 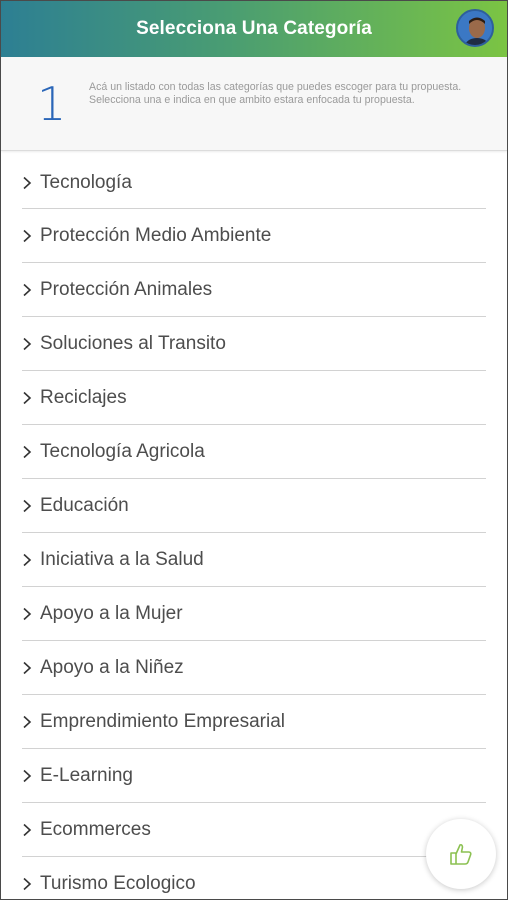 What do you see at coordinates (254, 614) in the screenshot?
I see `category-item: Apoyo a la Mujer` at bounding box center [254, 614].